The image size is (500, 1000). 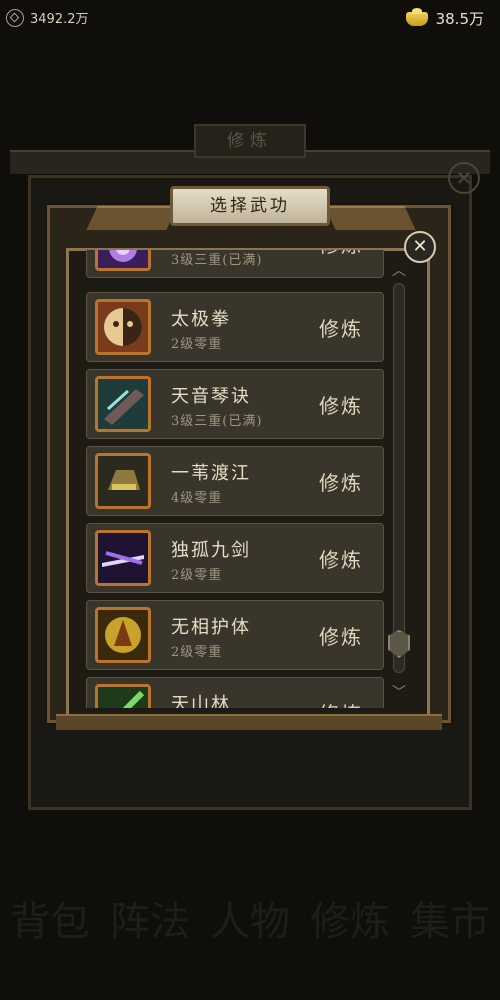 I want to click on skill-row: 天音琴诀 3级三重(已满) 修炼, so click(x=235, y=404).